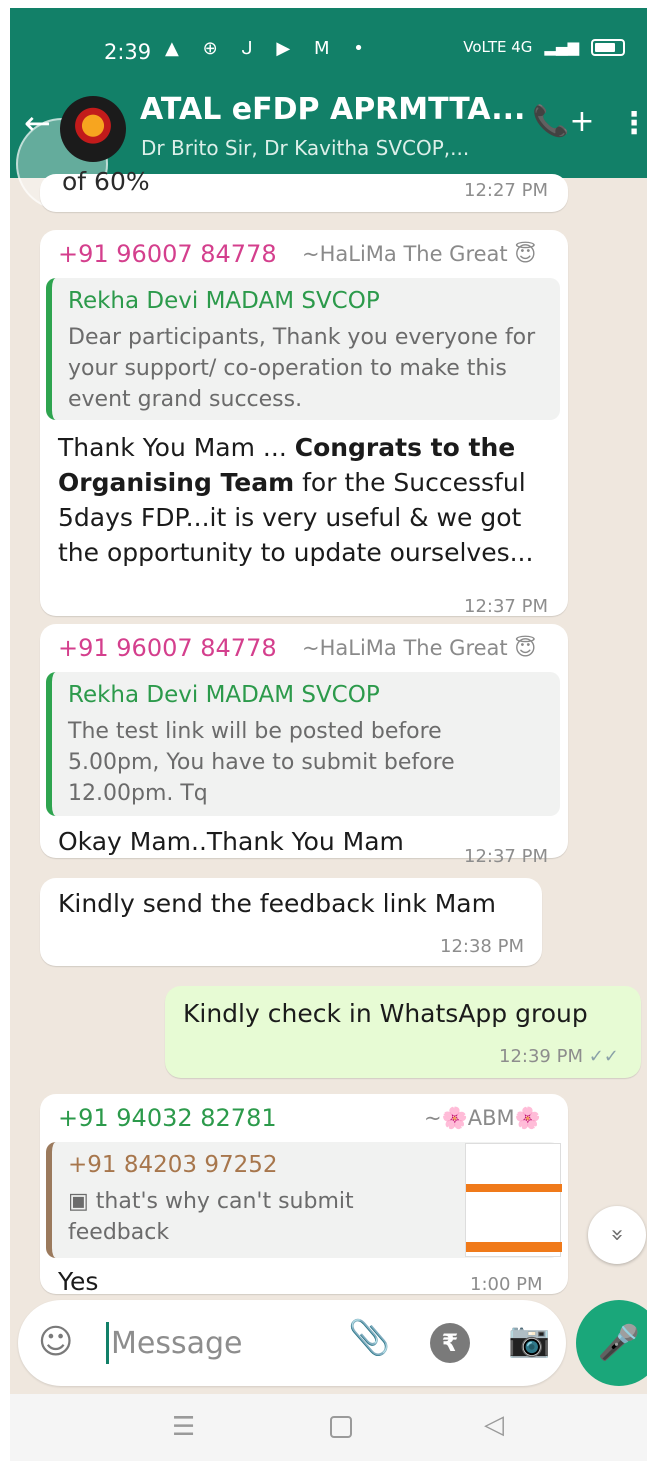 The height and width of the screenshot is (1469, 657). What do you see at coordinates (498, 47) in the screenshot?
I see `network-indicator: VoLTE 4G` at bounding box center [498, 47].